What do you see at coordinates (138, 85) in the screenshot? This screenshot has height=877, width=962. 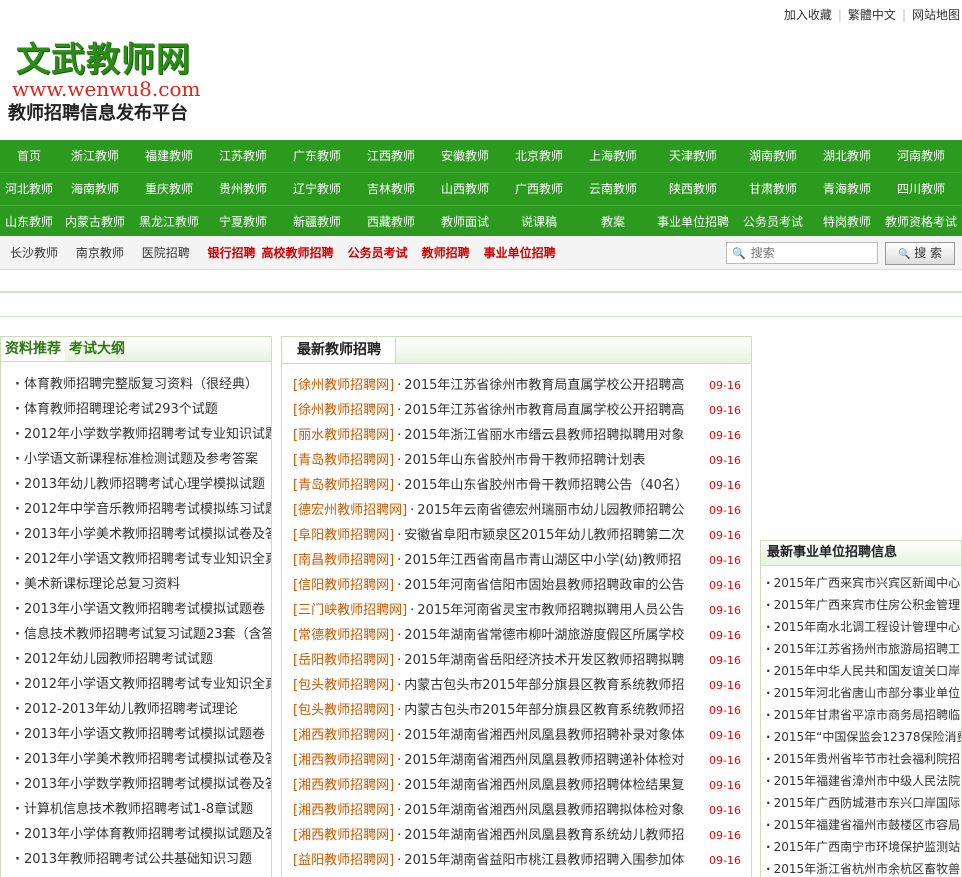 I see `site-logo: 文武教师网 www.wenwu8.com 教师招聘信息发布平台` at bounding box center [138, 85].